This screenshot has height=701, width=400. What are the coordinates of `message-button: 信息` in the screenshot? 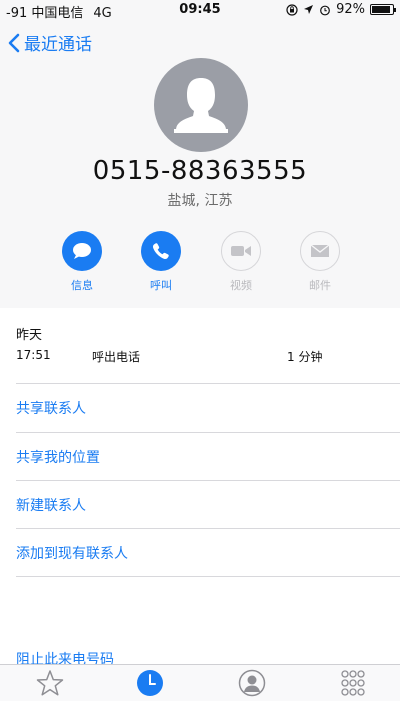 It's located at (82, 262).